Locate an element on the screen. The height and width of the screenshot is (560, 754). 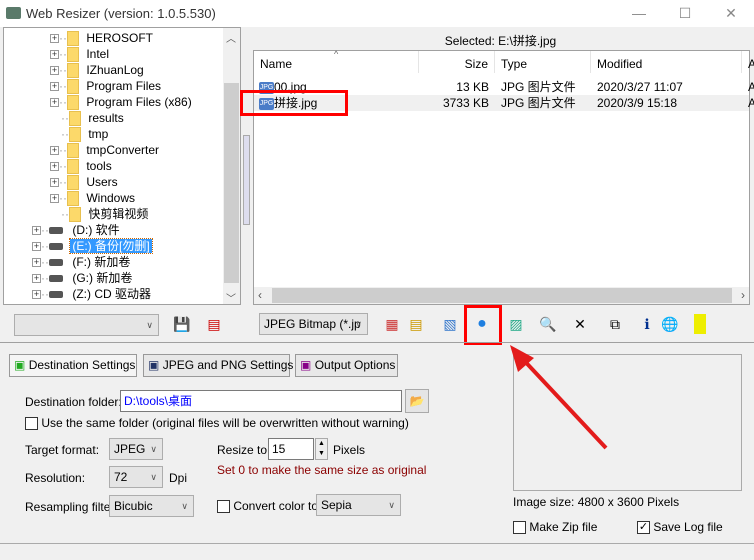
make-zip-checkbox: Make Zip file is located at coordinates (555, 527).